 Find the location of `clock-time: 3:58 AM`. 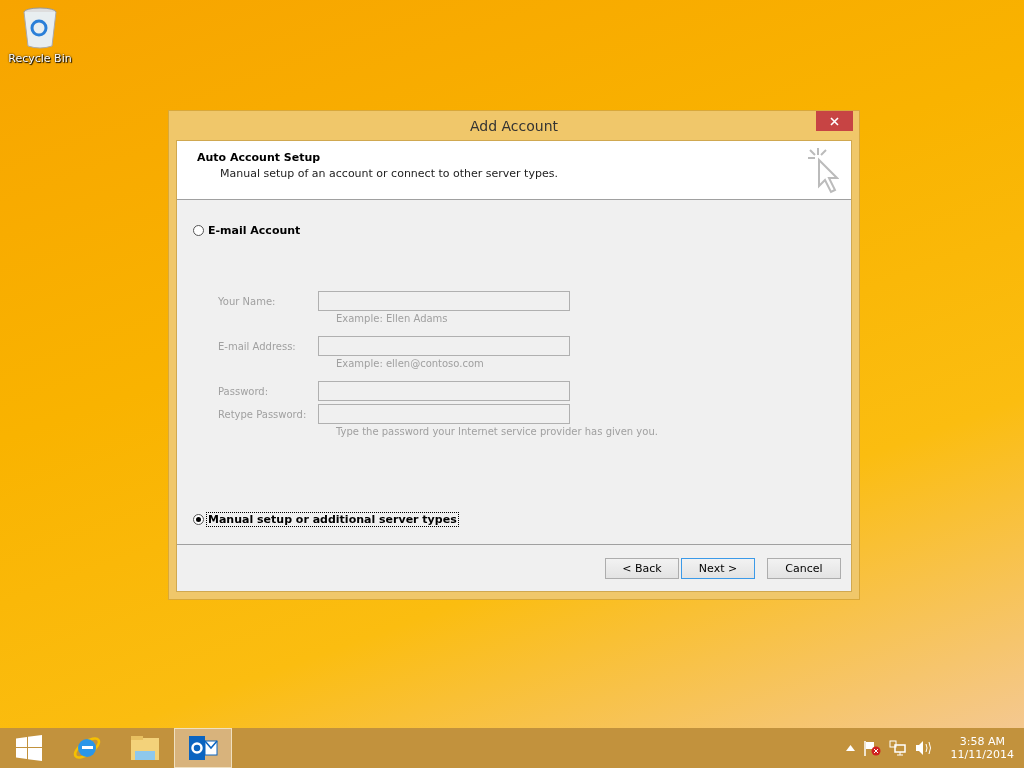

clock-time: 3:58 AM is located at coordinates (982, 741).